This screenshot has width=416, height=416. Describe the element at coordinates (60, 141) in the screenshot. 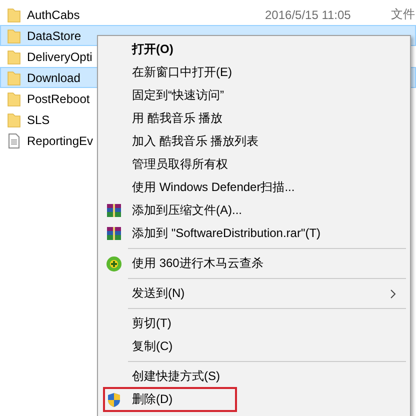

I see `file-name: ReportingEv` at that location.